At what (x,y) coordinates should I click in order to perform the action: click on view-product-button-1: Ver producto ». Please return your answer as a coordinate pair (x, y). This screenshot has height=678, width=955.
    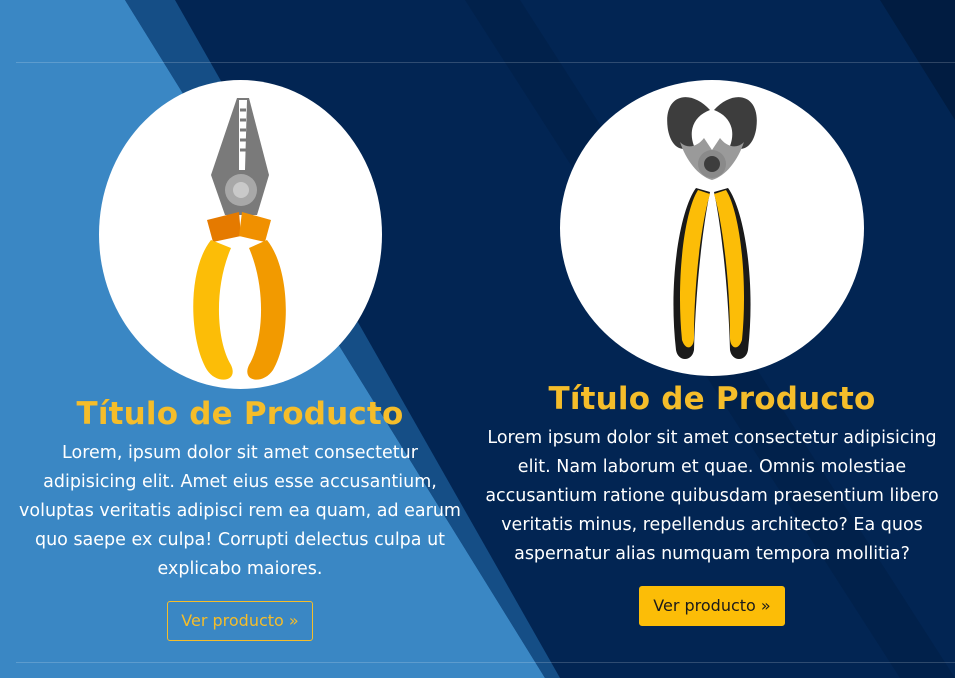
    Looking at the image, I should click on (240, 621).